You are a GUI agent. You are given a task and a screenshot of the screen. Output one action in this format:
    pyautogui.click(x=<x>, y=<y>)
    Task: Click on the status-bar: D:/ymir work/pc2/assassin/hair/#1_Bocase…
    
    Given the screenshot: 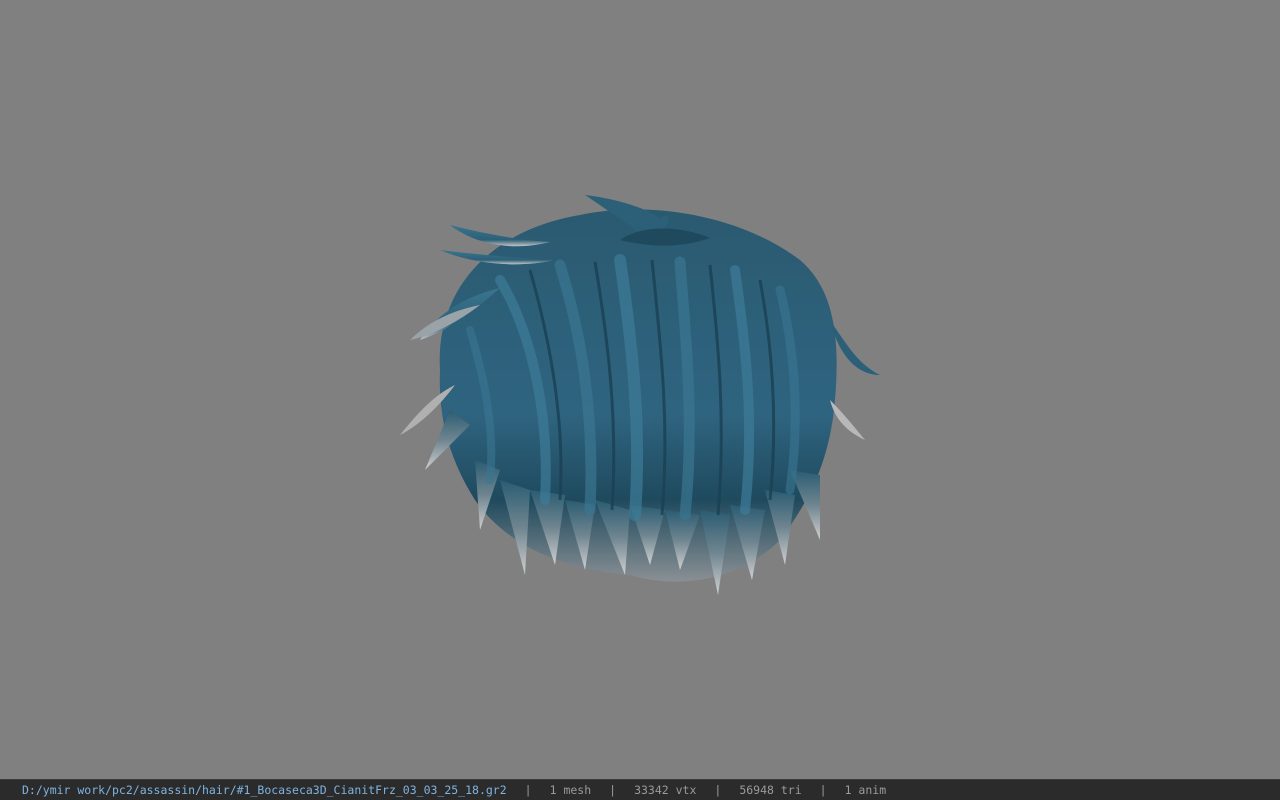 What is the action you would take?
    pyautogui.click(x=640, y=789)
    